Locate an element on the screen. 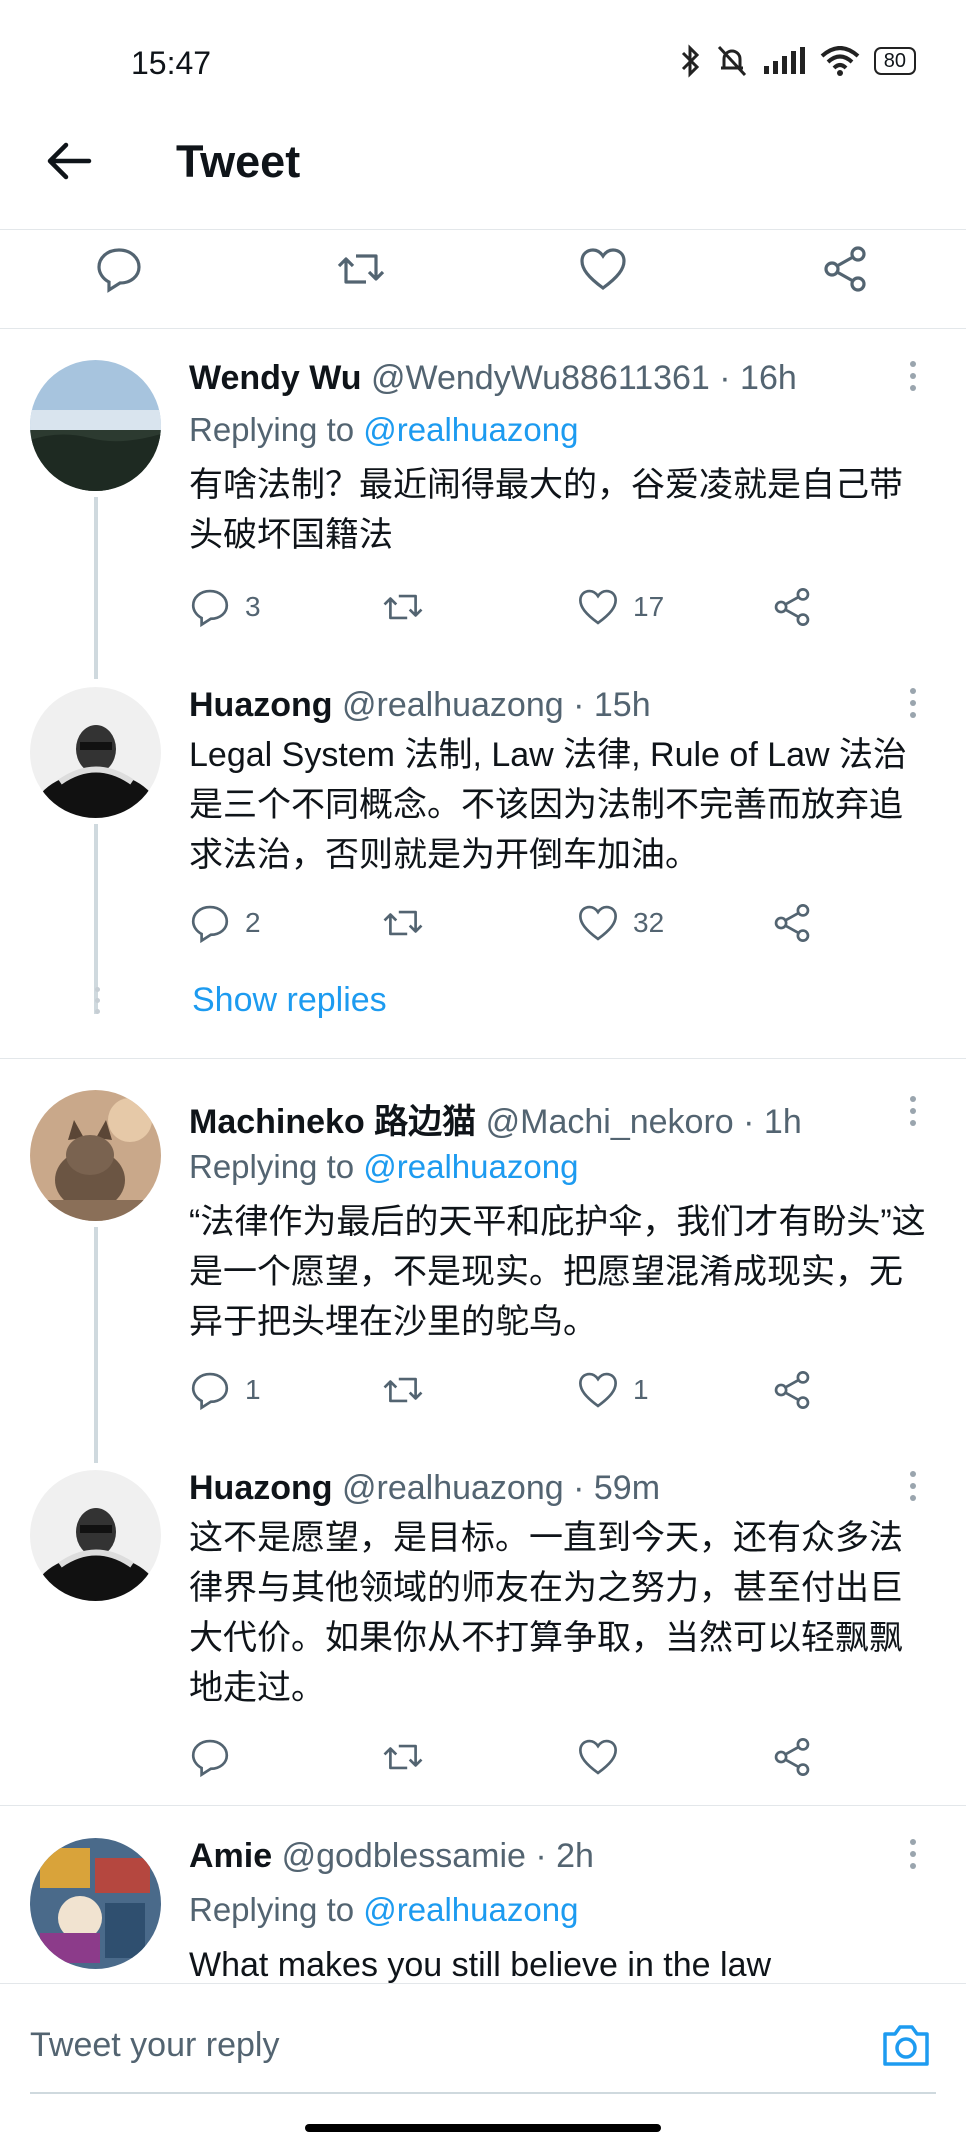  back-arrow-icon is located at coordinates (69, 161).